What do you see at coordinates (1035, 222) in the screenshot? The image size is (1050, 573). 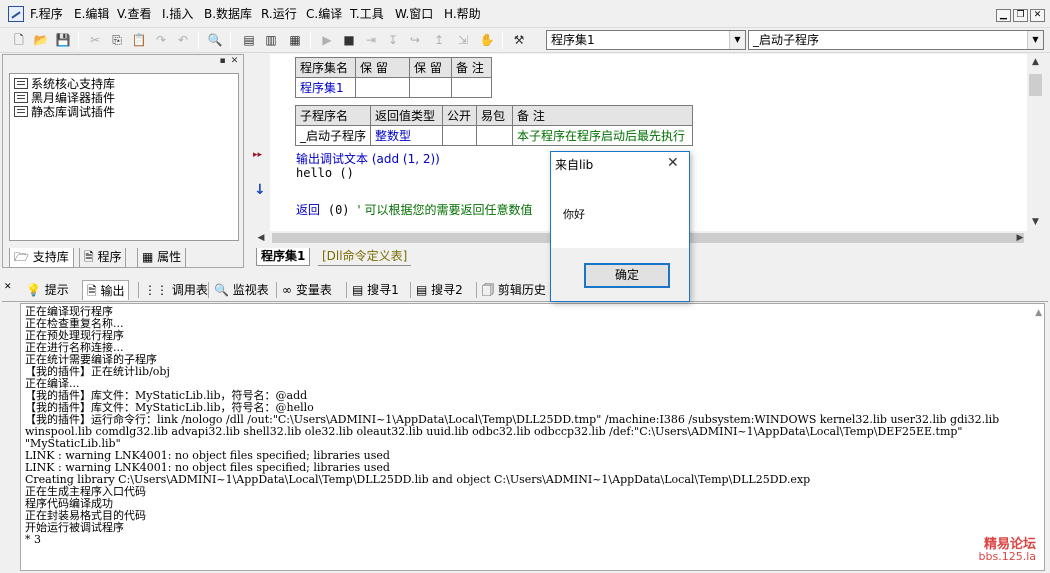 I see `scroll-down-icon: ▼` at bounding box center [1035, 222].